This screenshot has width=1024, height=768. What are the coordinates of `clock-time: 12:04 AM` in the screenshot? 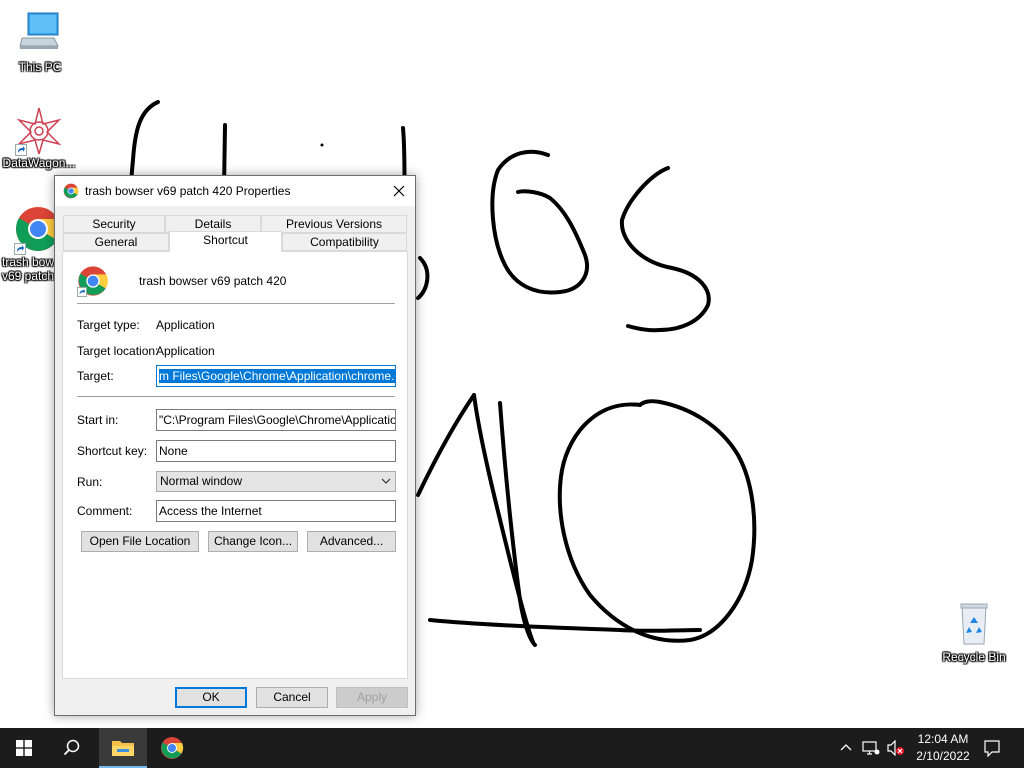 It's located at (943, 739).